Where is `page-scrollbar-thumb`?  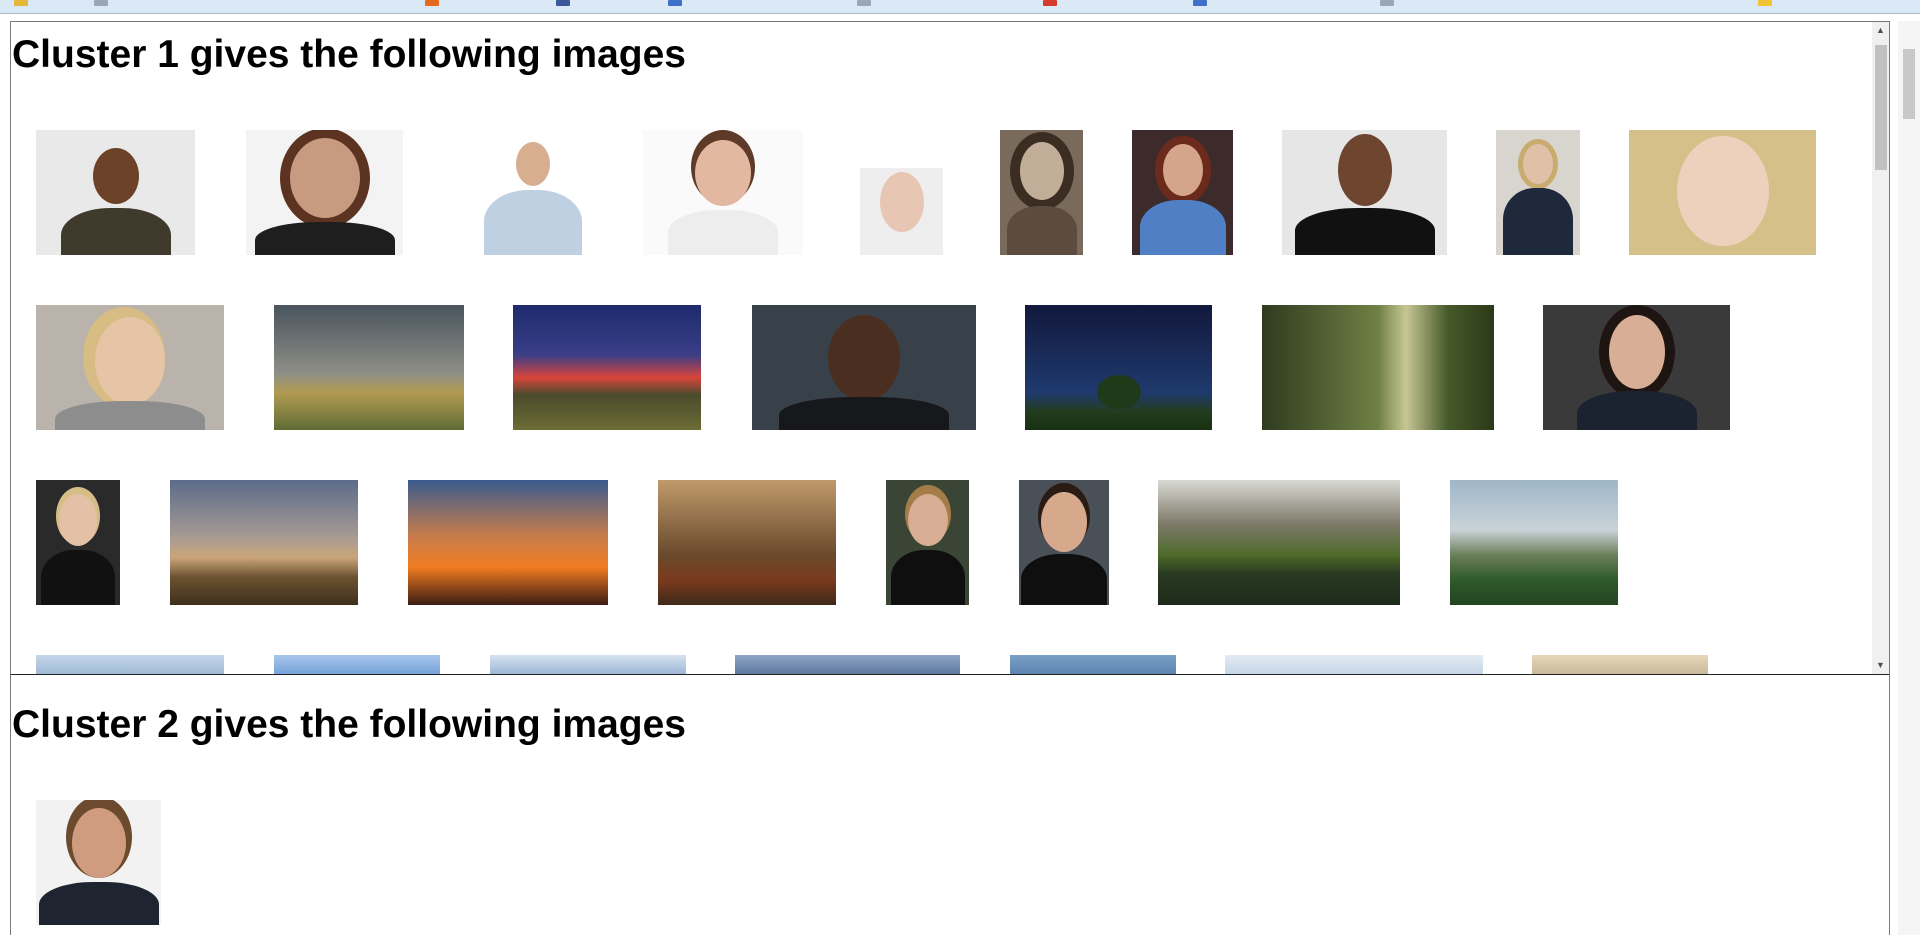
page-scrollbar-thumb is located at coordinates (1909, 84).